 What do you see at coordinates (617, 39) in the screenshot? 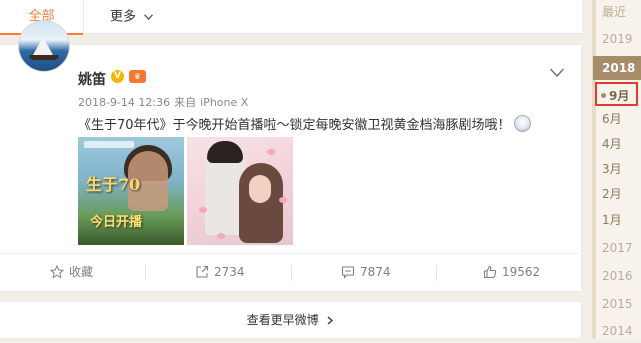
I see `timeline-year-2019: 2019` at bounding box center [617, 39].